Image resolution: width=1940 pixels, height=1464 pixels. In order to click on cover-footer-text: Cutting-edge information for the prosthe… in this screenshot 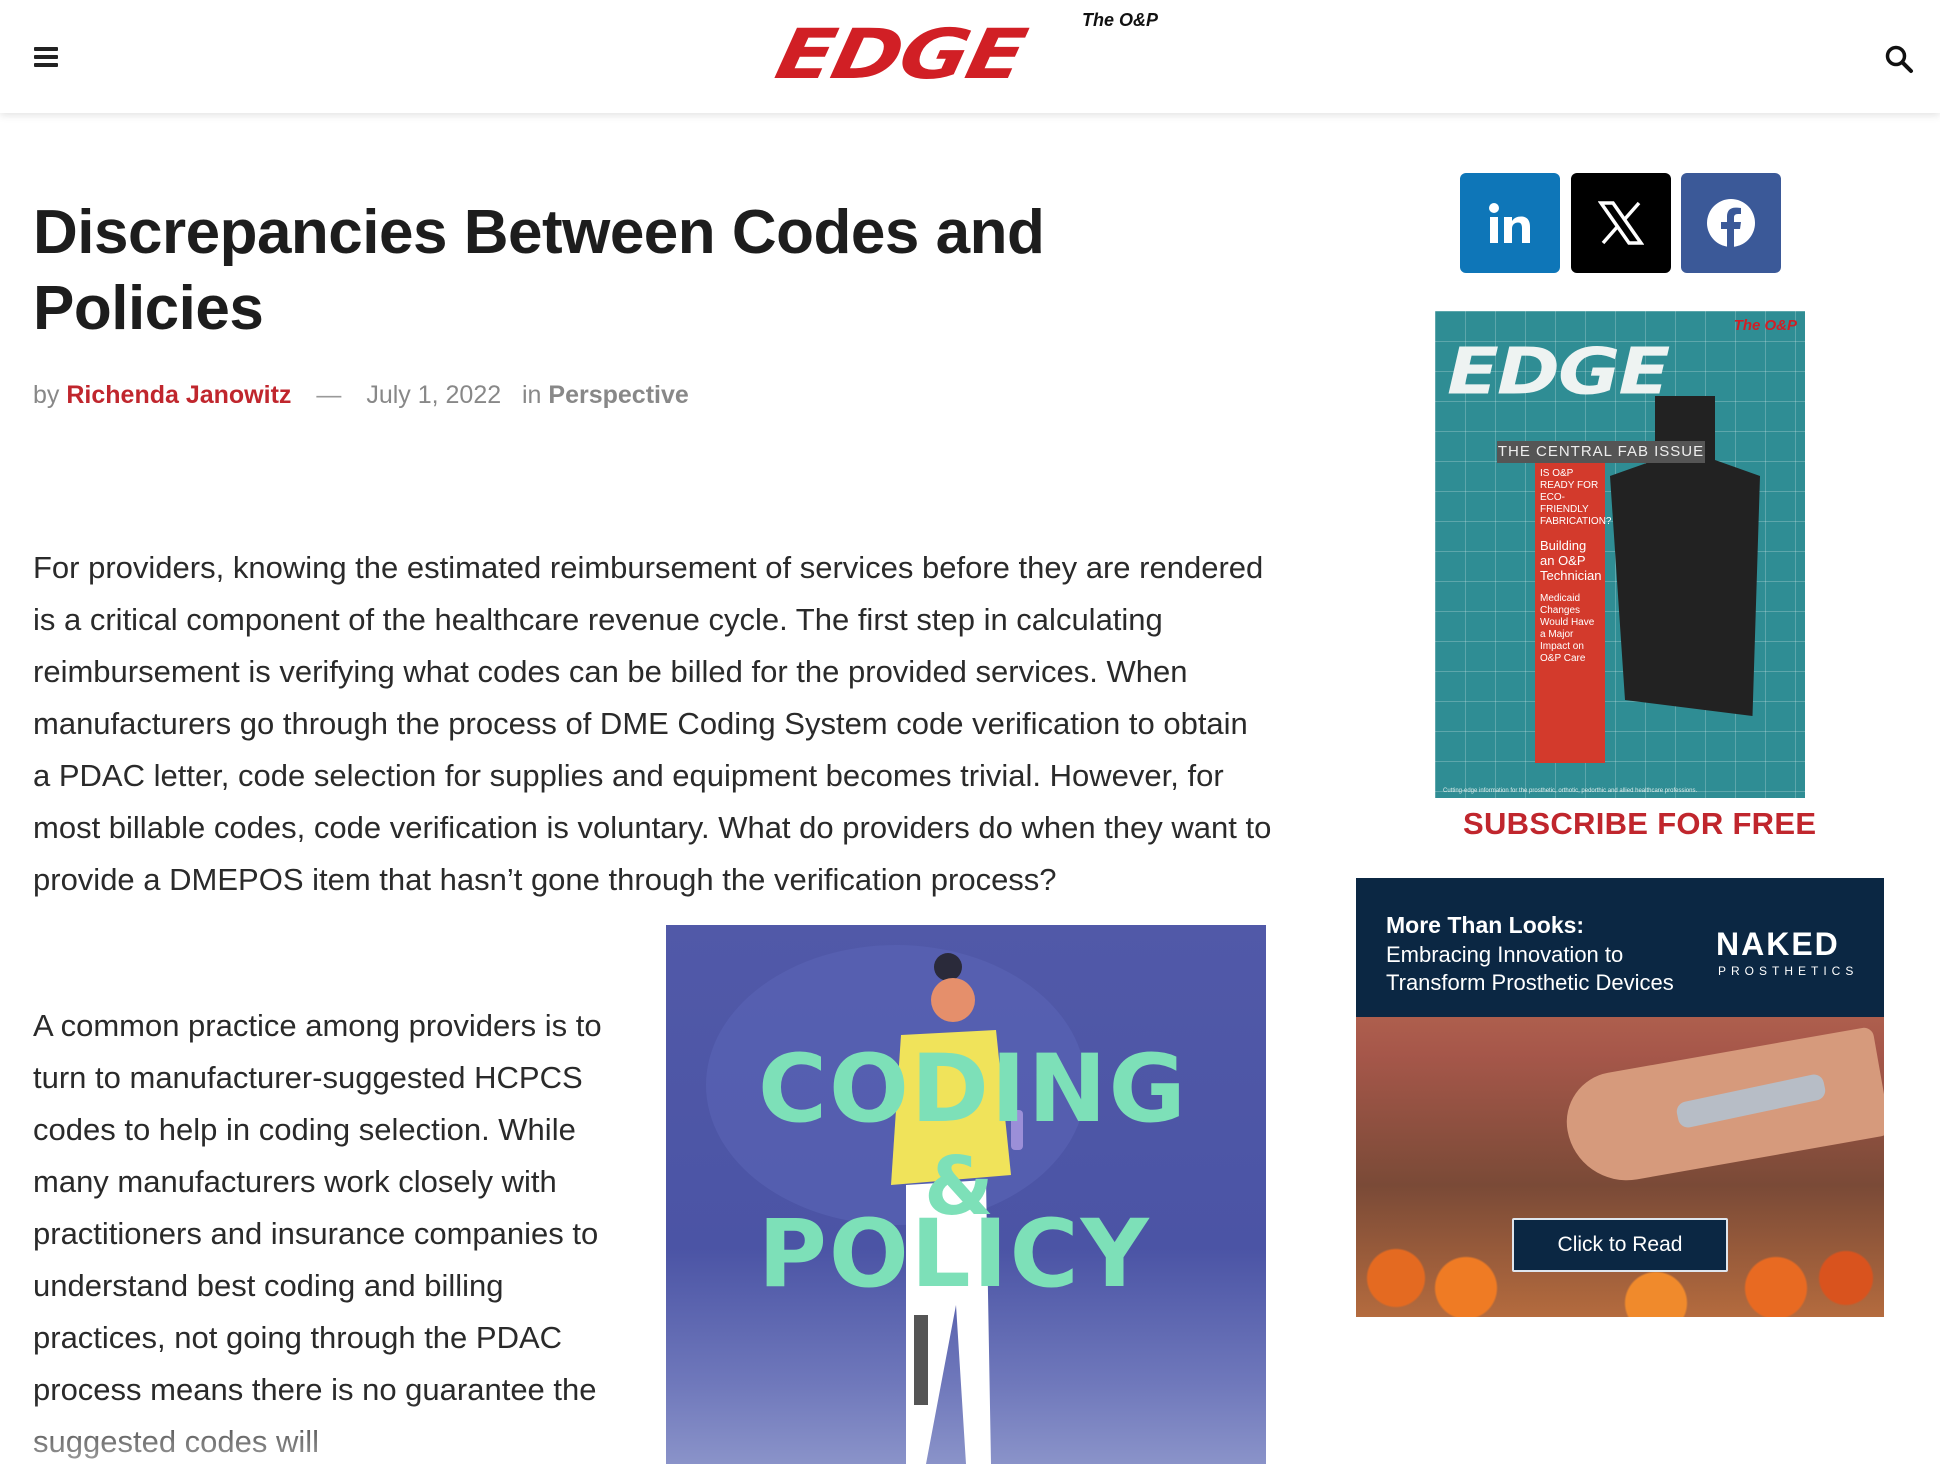, I will do `click(1570, 791)`.